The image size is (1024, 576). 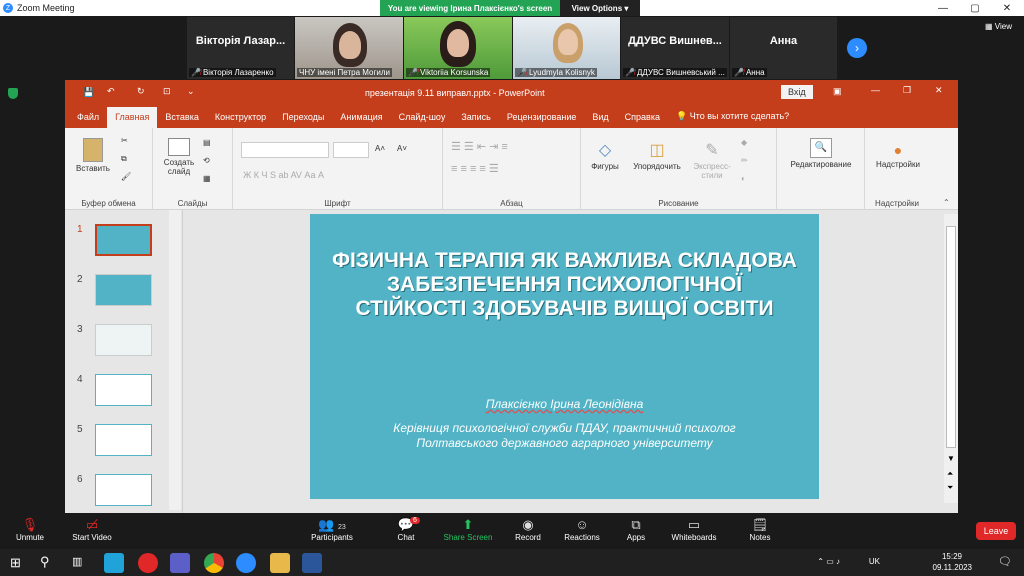 What do you see at coordinates (30, 529) in the screenshot?
I see `unmute-button: 🎙 Unmute` at bounding box center [30, 529].